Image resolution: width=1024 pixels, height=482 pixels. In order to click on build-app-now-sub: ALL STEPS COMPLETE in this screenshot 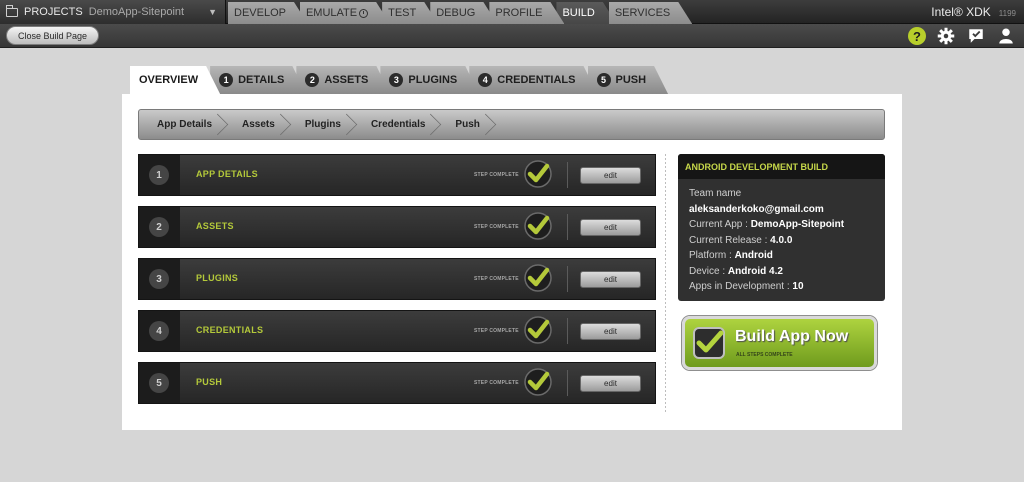, I will do `click(764, 355)`.